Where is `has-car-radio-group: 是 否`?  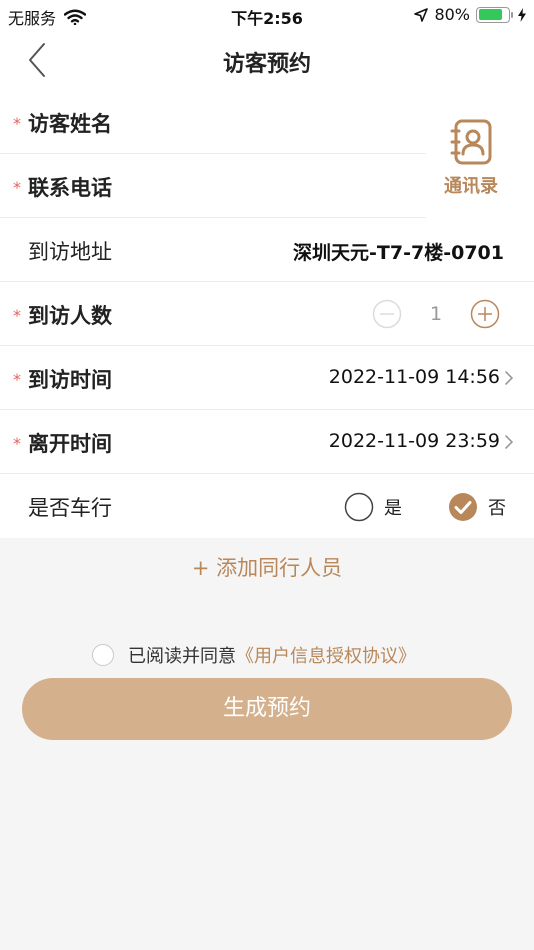 has-car-radio-group: 是 否 is located at coordinates (425, 507).